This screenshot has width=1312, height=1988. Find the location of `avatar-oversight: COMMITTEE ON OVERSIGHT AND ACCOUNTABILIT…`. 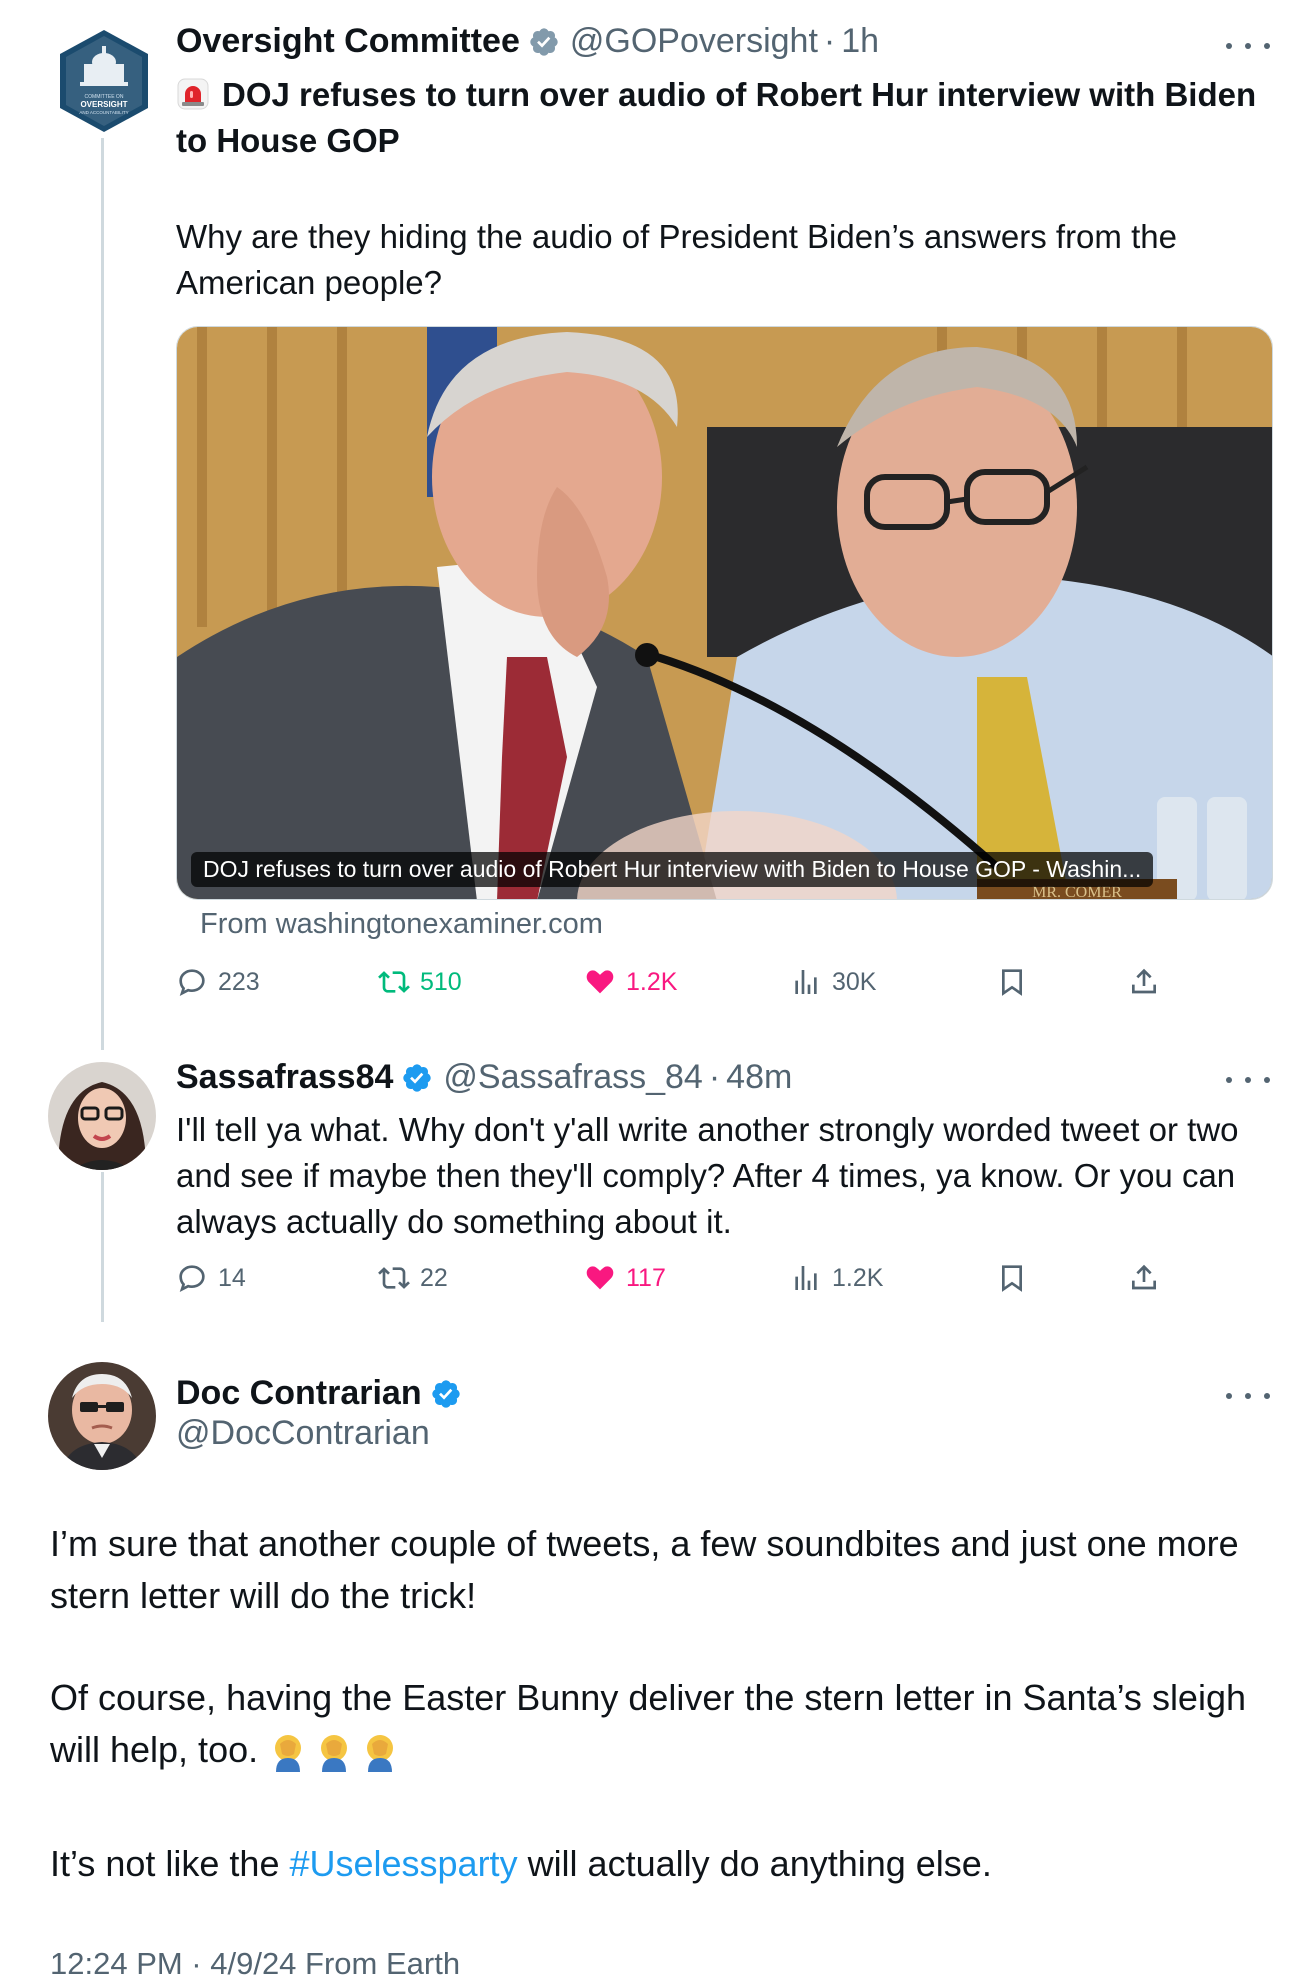

avatar-oversight: COMMITTEE ON OVERSIGHT AND ACCOUNTABILIT… is located at coordinates (104, 81).